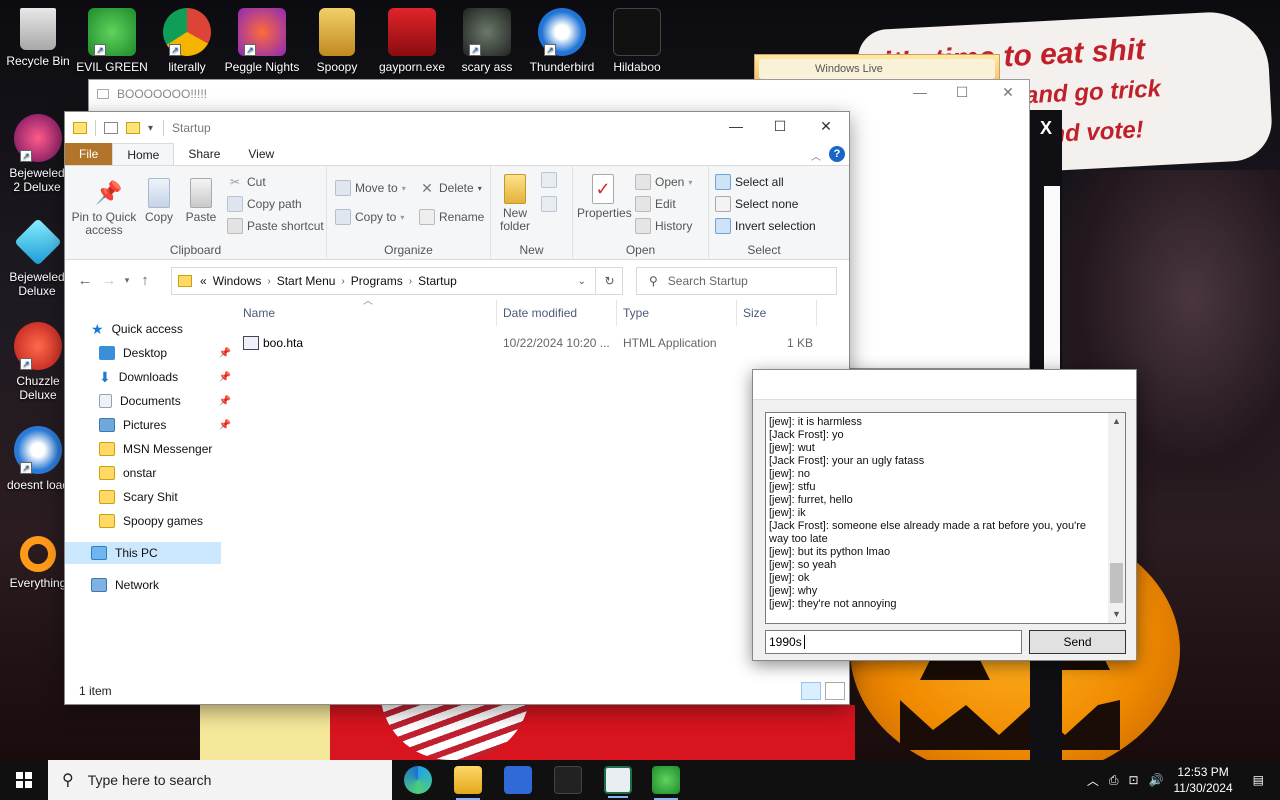 This screenshot has width=1280, height=800. Describe the element at coordinates (165, 353) in the screenshot. I see `nav-desktop: Desktop 📌` at that location.